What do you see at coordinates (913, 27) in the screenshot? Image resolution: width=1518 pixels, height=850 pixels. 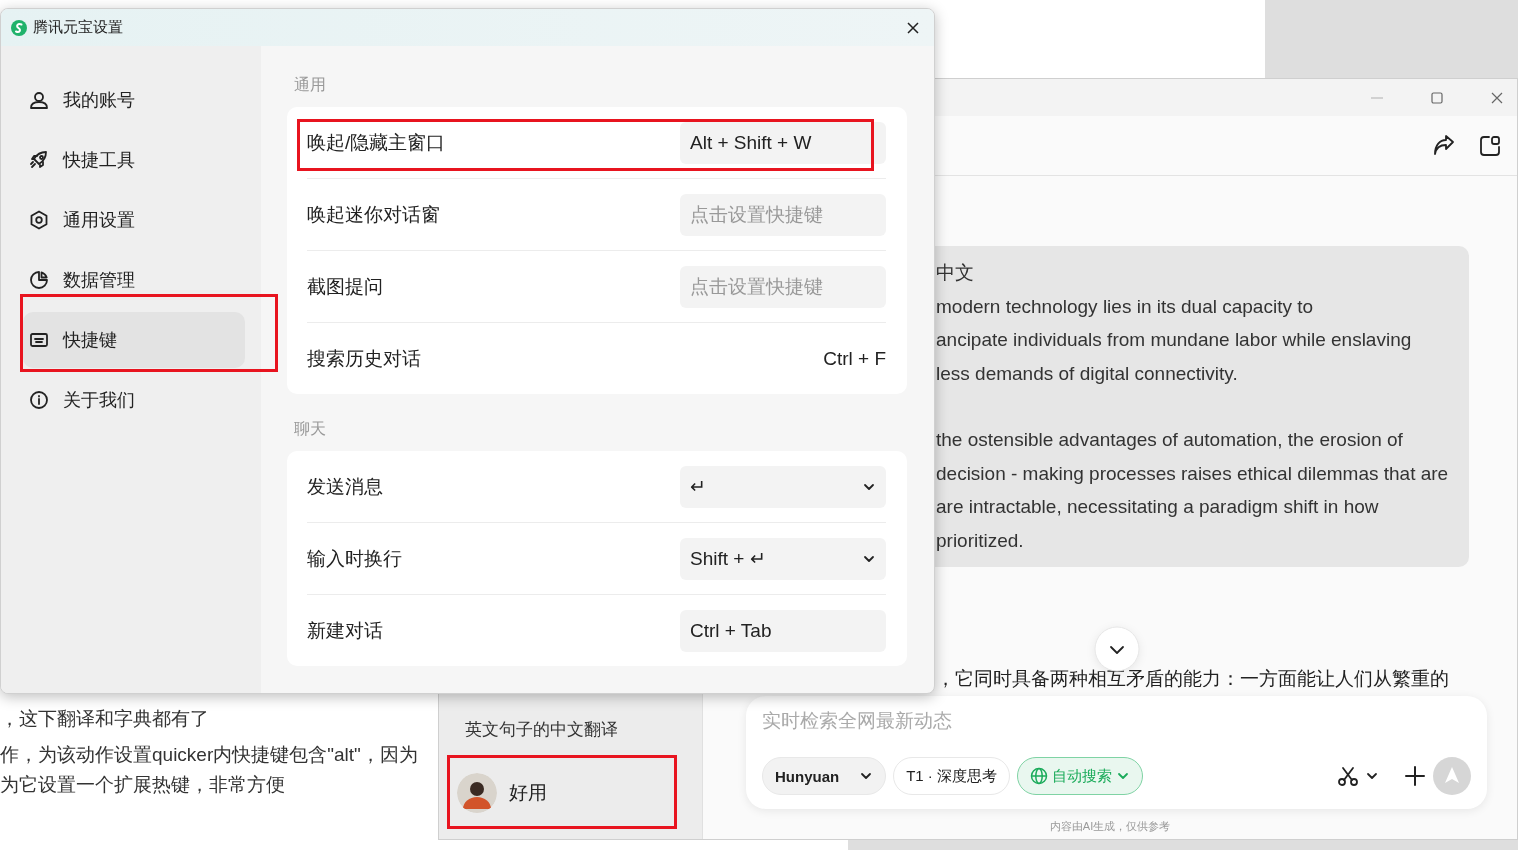 I see `close-icon` at bounding box center [913, 27].